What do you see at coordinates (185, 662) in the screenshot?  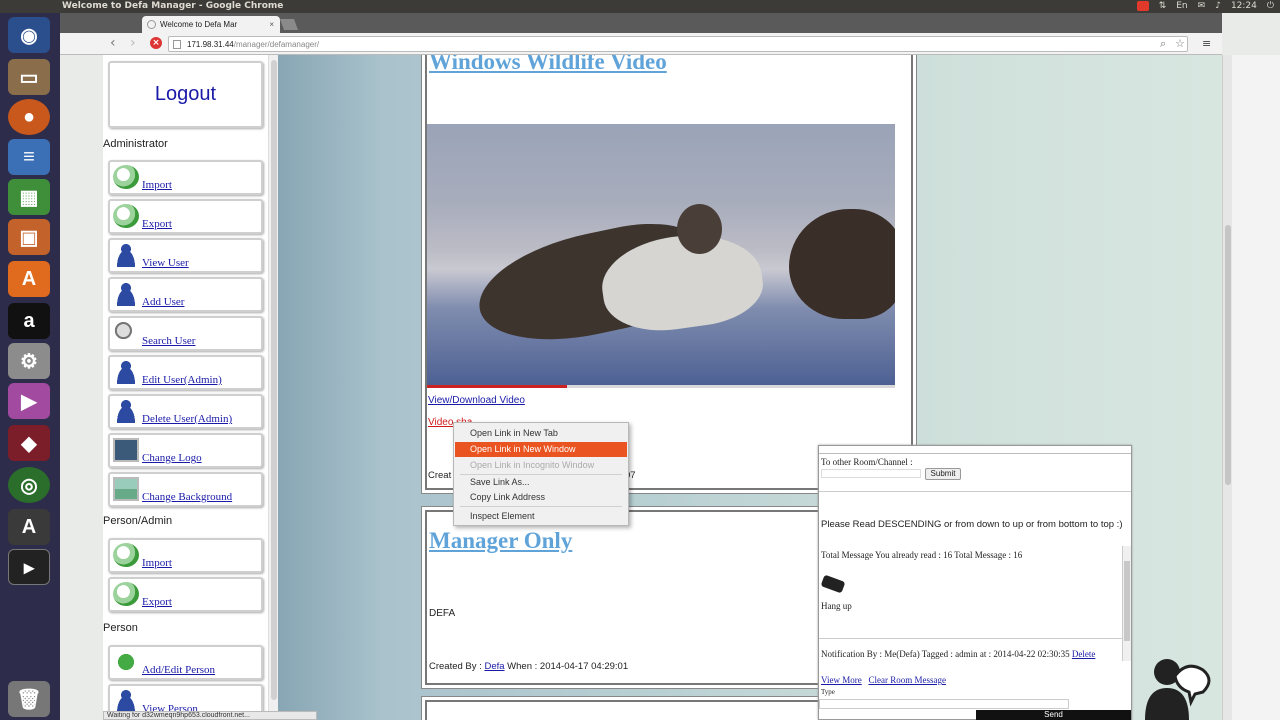 I see `add-edit-person-button: Add/Edit Person` at bounding box center [185, 662].